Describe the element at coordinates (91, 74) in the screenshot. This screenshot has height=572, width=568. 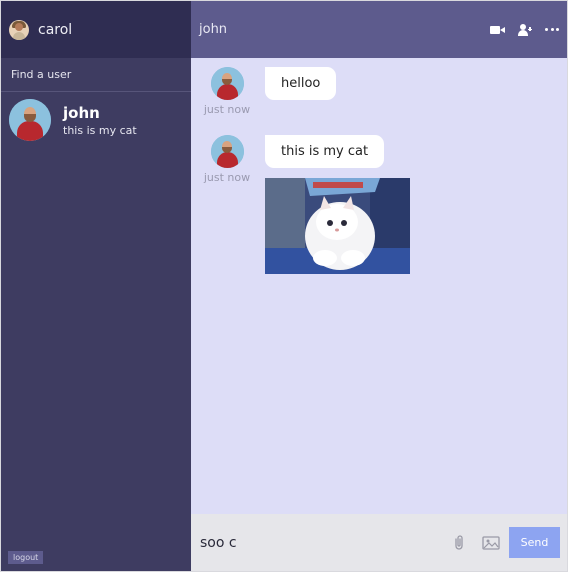
I see `search-input` at that location.